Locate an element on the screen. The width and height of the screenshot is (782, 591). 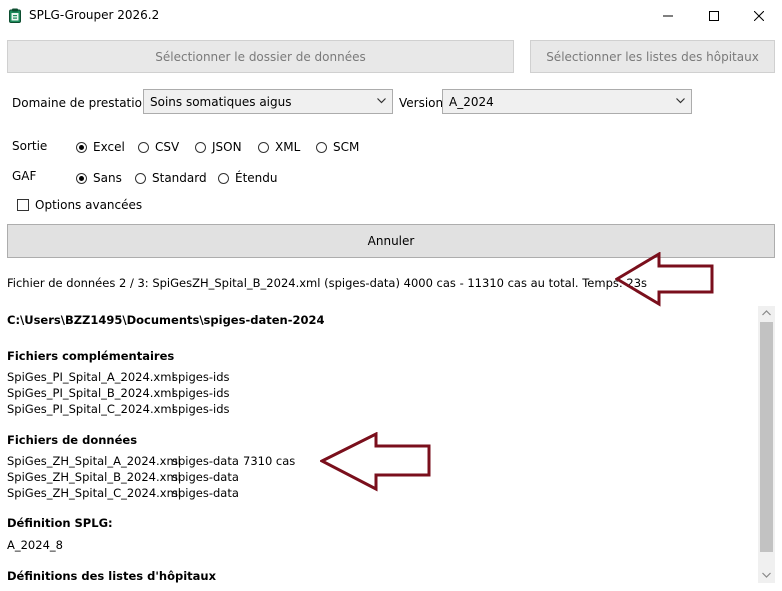
radio-label: SCM is located at coordinates (346, 147).